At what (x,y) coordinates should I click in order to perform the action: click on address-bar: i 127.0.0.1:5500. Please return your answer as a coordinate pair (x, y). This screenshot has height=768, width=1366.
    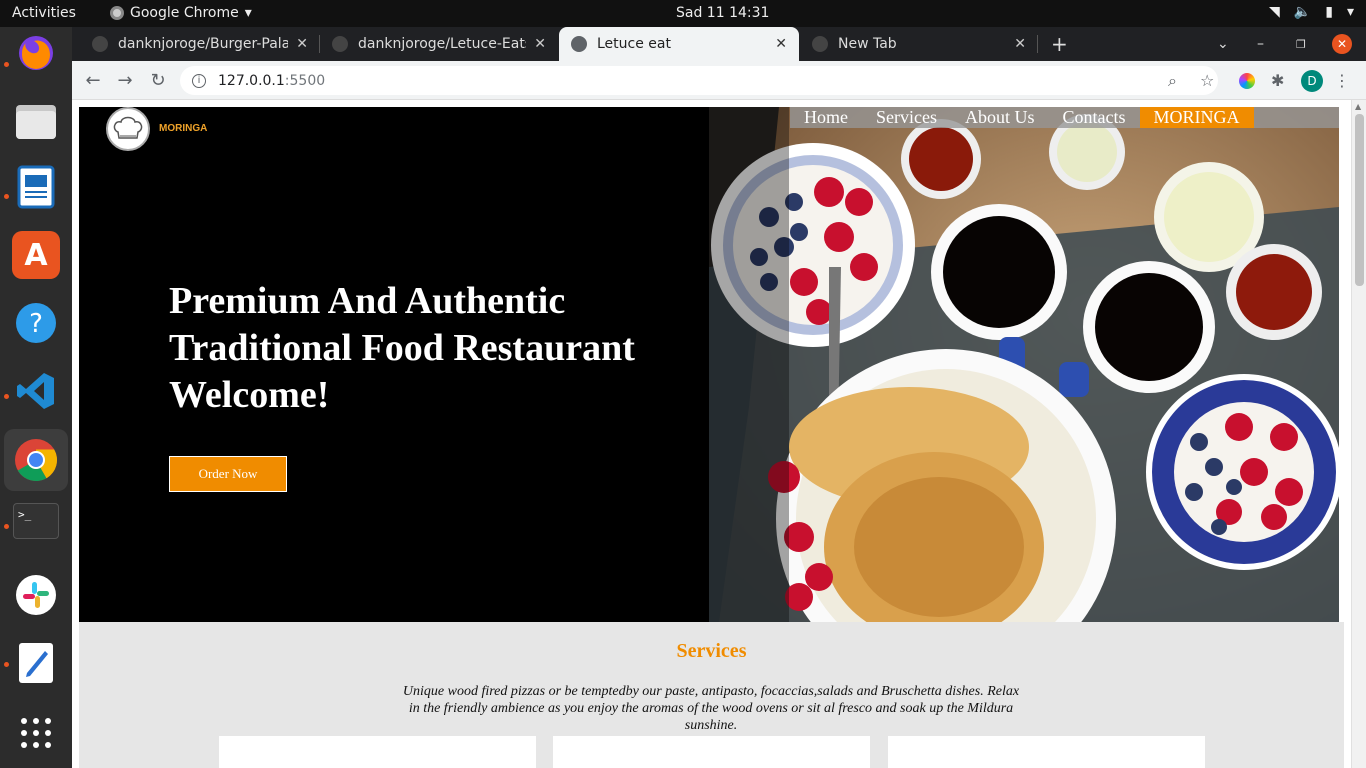
    Looking at the image, I should click on (699, 80).